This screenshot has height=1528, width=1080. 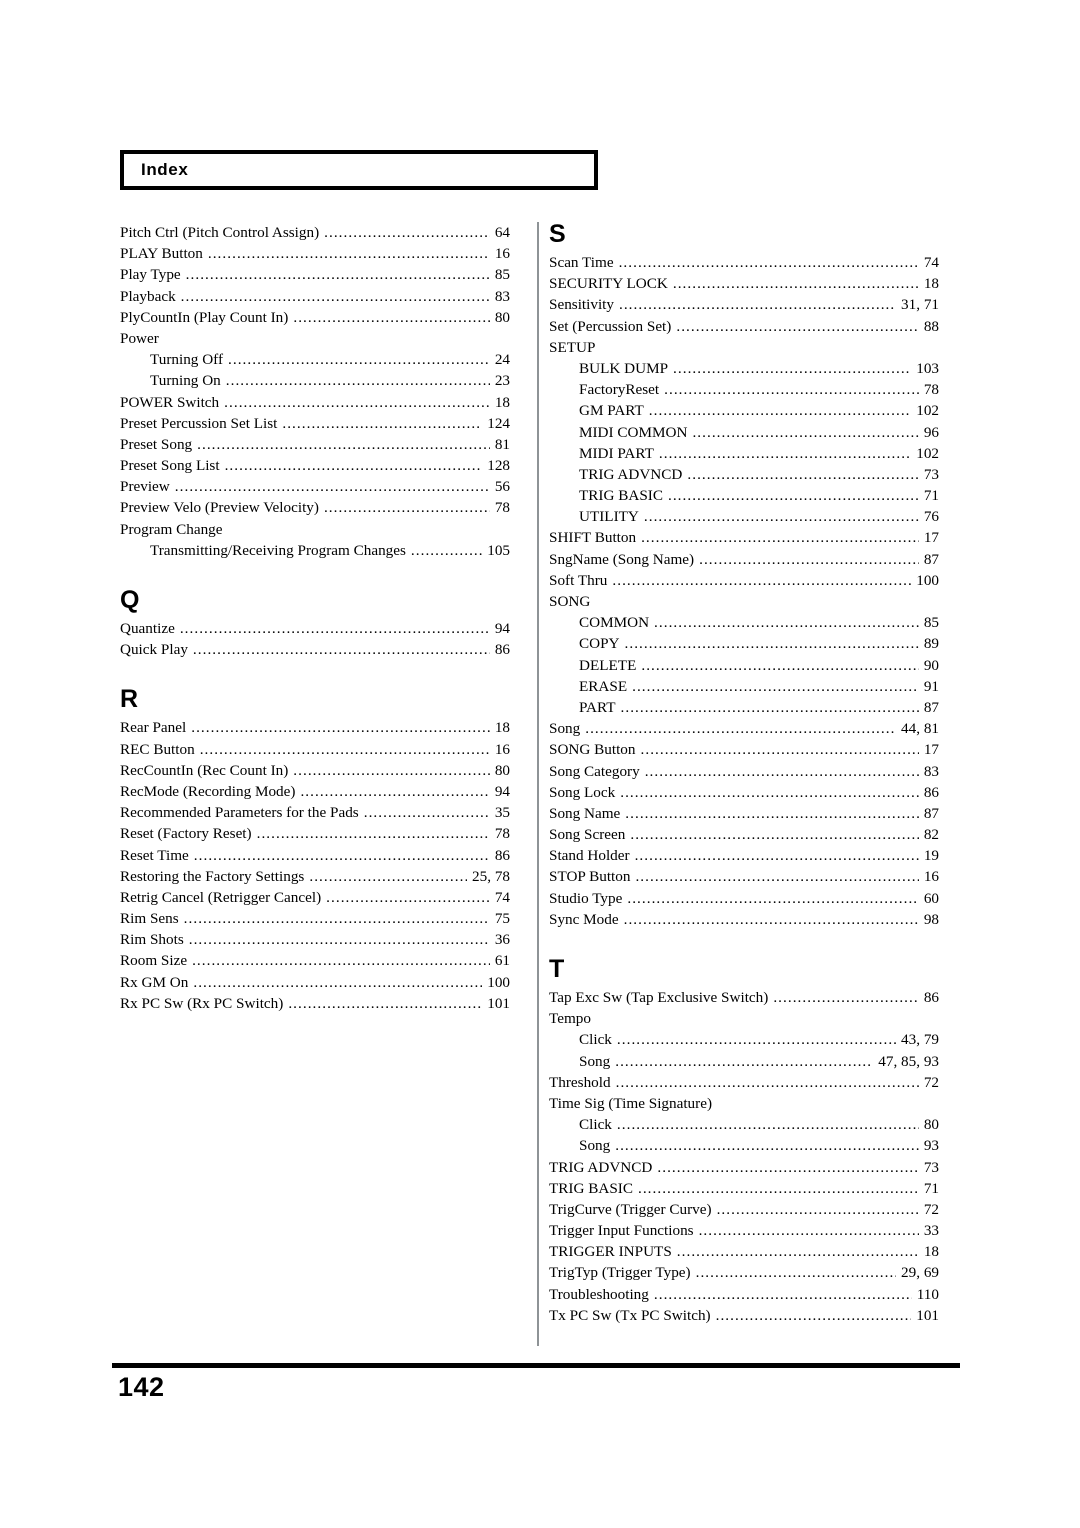 I want to click on index-entry: Threshold 72, so click(x=744, y=1082).